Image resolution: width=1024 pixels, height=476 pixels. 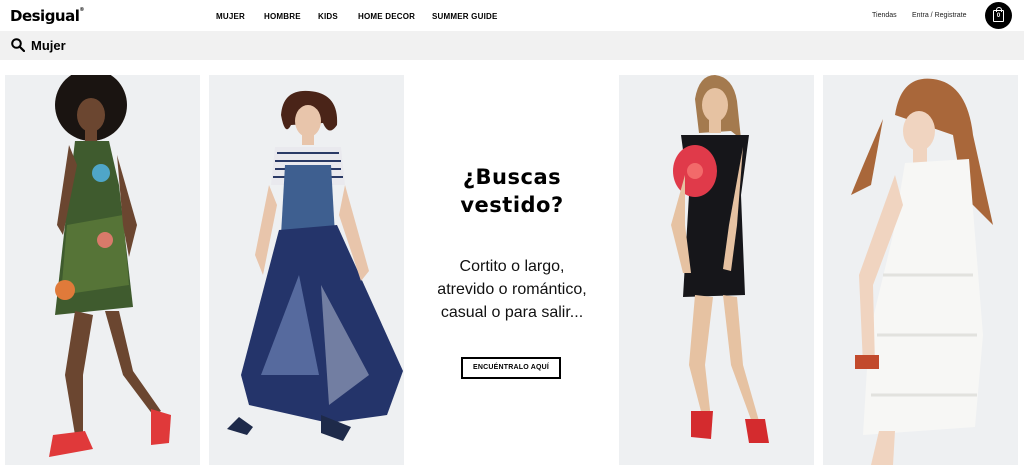 I want to click on desigual-logo: Desigual®, so click(x=47, y=16).